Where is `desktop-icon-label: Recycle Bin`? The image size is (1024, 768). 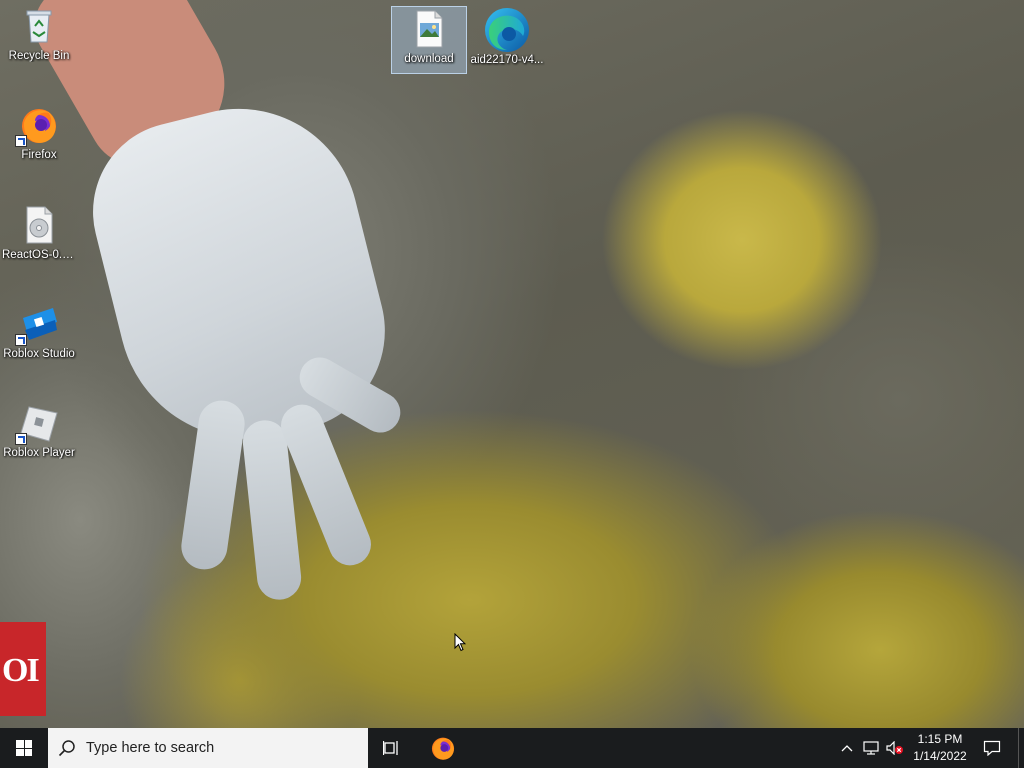
desktop-icon-label: Recycle Bin is located at coordinates (39, 56).